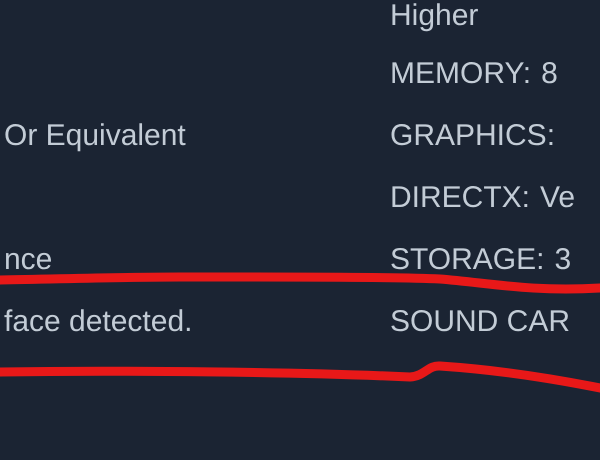 This screenshot has width=600, height=460. Describe the element at coordinates (549, 74) in the screenshot. I see `requirement-value: 8` at that location.